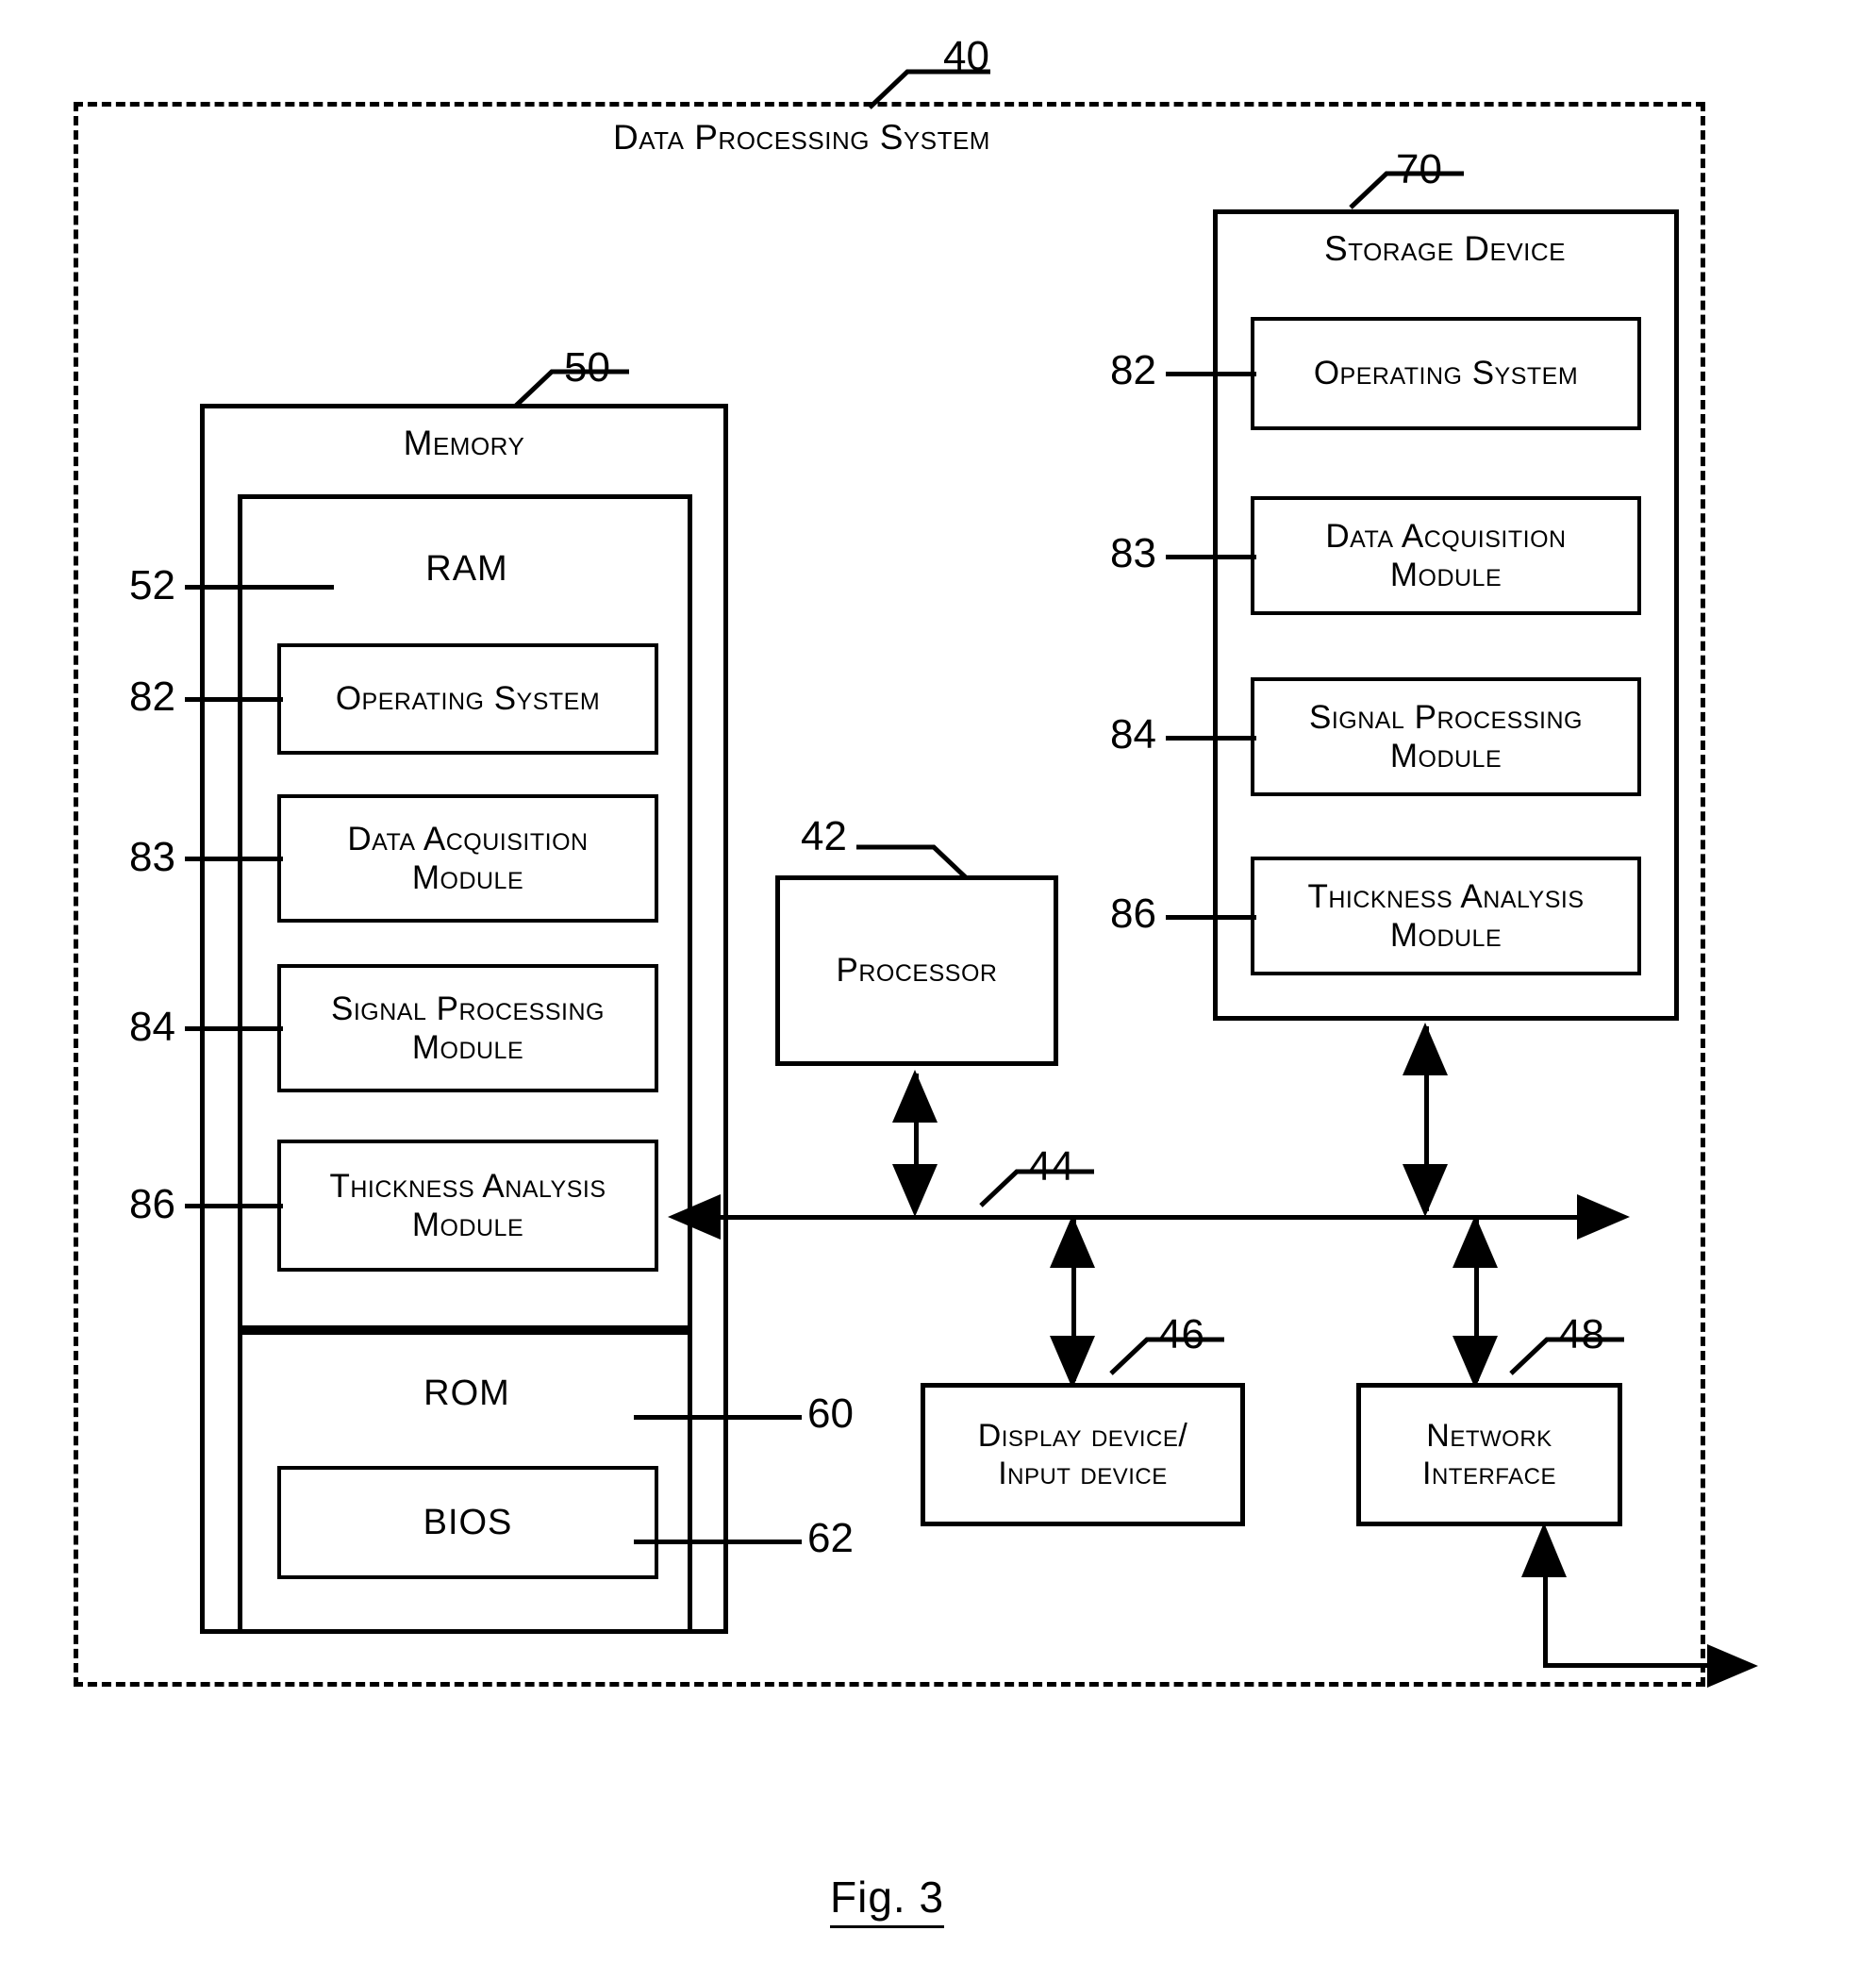 Image resolution: width=1876 pixels, height=1981 pixels. Describe the element at coordinates (259, 587) in the screenshot. I see `ref-52-leader-line` at that location.